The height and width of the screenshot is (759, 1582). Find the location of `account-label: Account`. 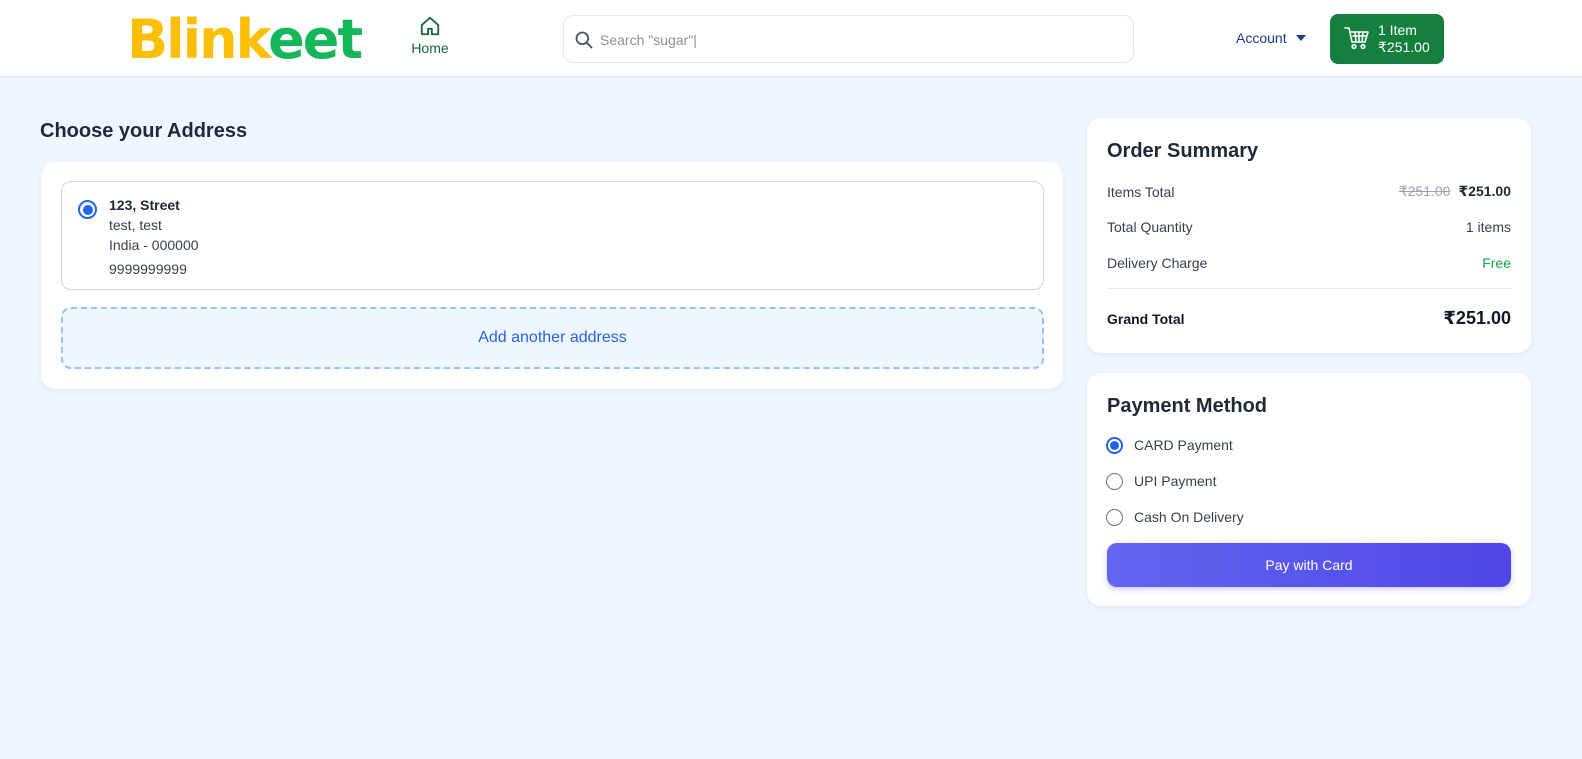

account-label: Account is located at coordinates (1261, 38).